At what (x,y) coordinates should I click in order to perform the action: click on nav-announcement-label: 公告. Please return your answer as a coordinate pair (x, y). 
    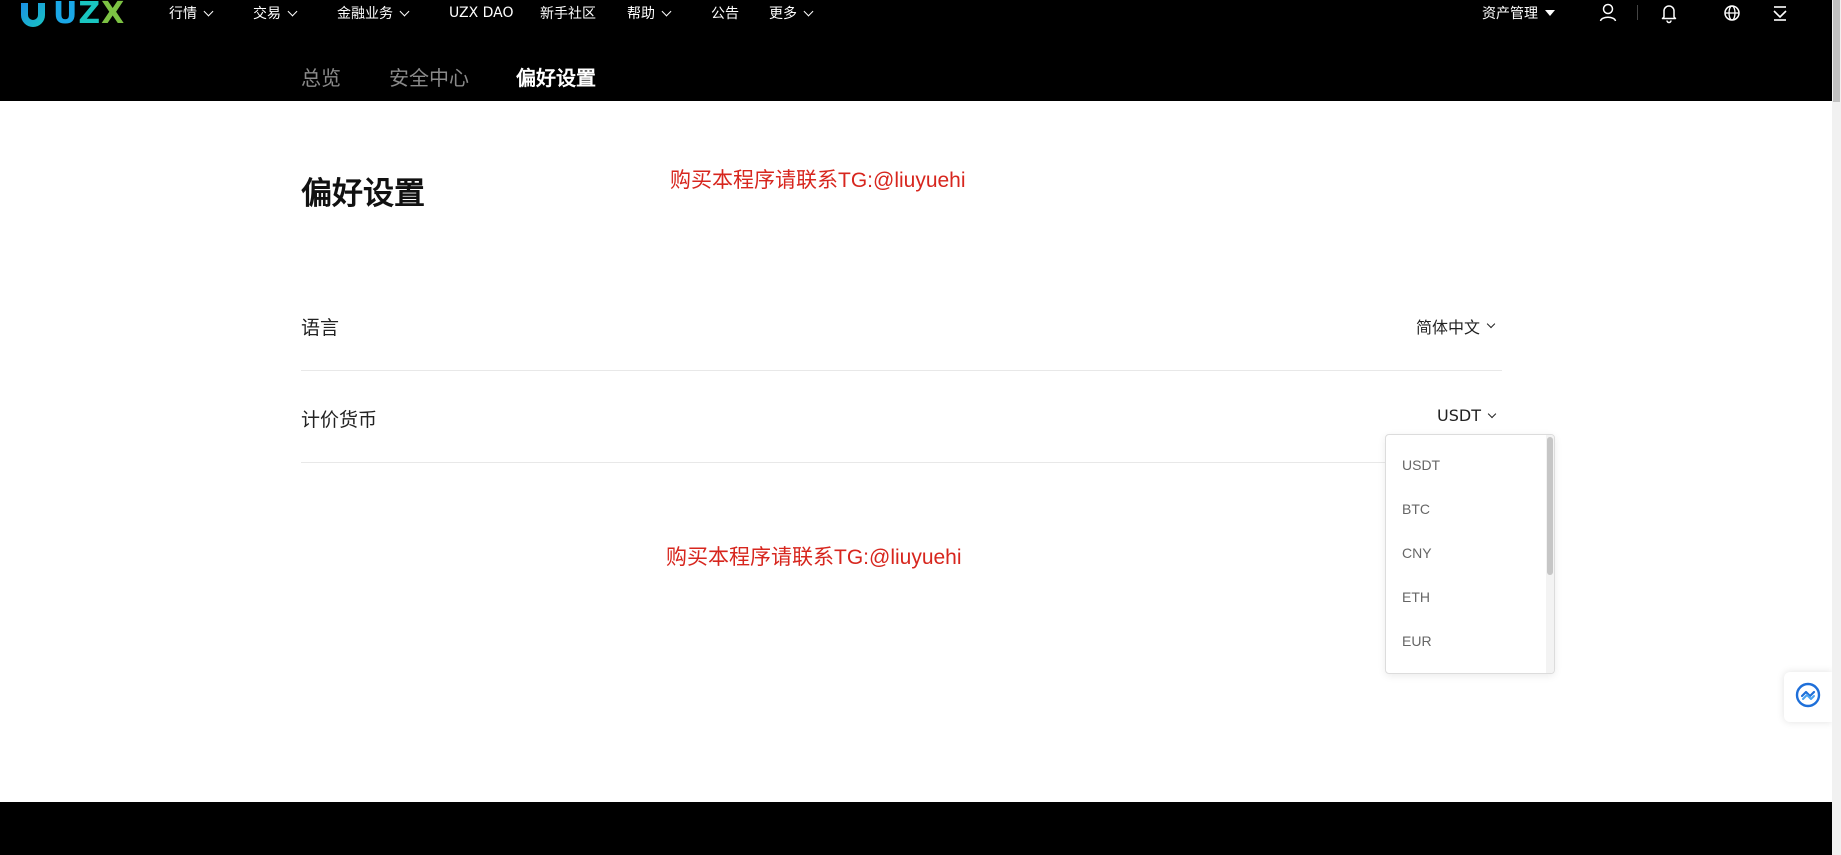
    Looking at the image, I should click on (725, 14).